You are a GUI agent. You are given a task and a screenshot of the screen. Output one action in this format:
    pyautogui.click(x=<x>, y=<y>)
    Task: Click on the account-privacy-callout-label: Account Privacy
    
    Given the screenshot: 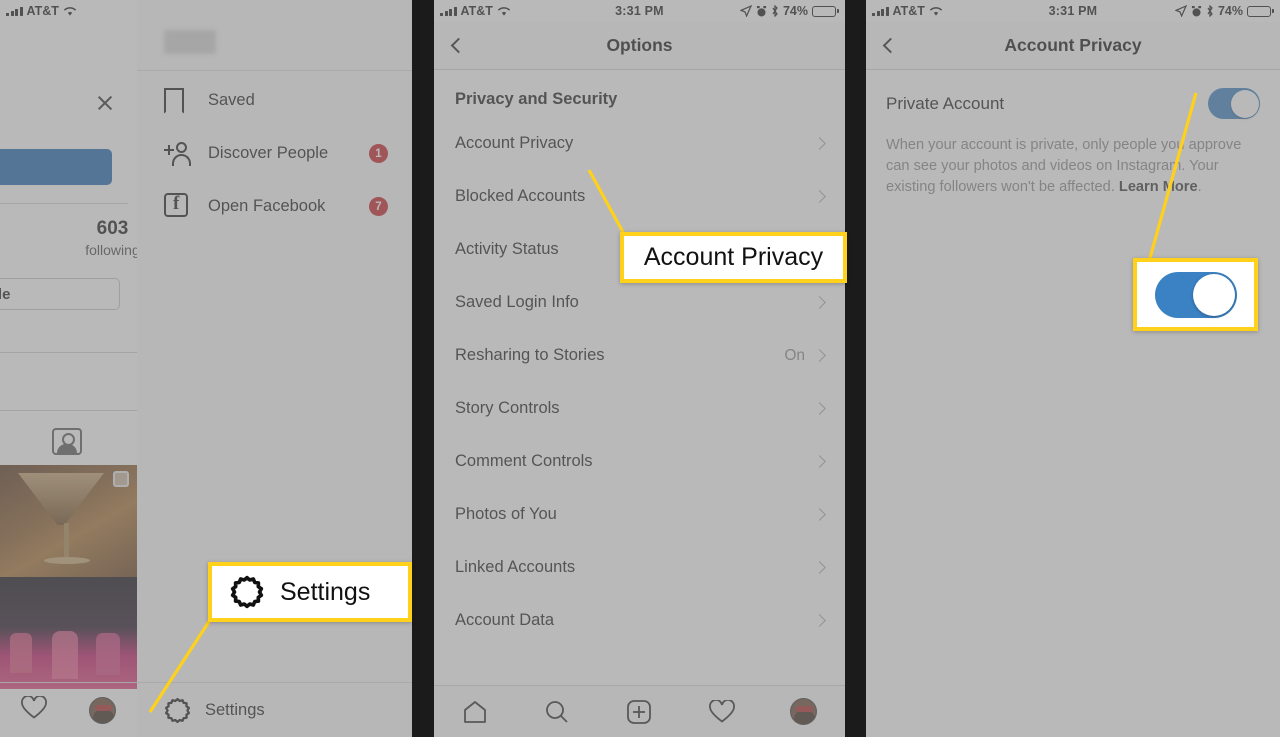 What is the action you would take?
    pyautogui.click(x=733, y=257)
    